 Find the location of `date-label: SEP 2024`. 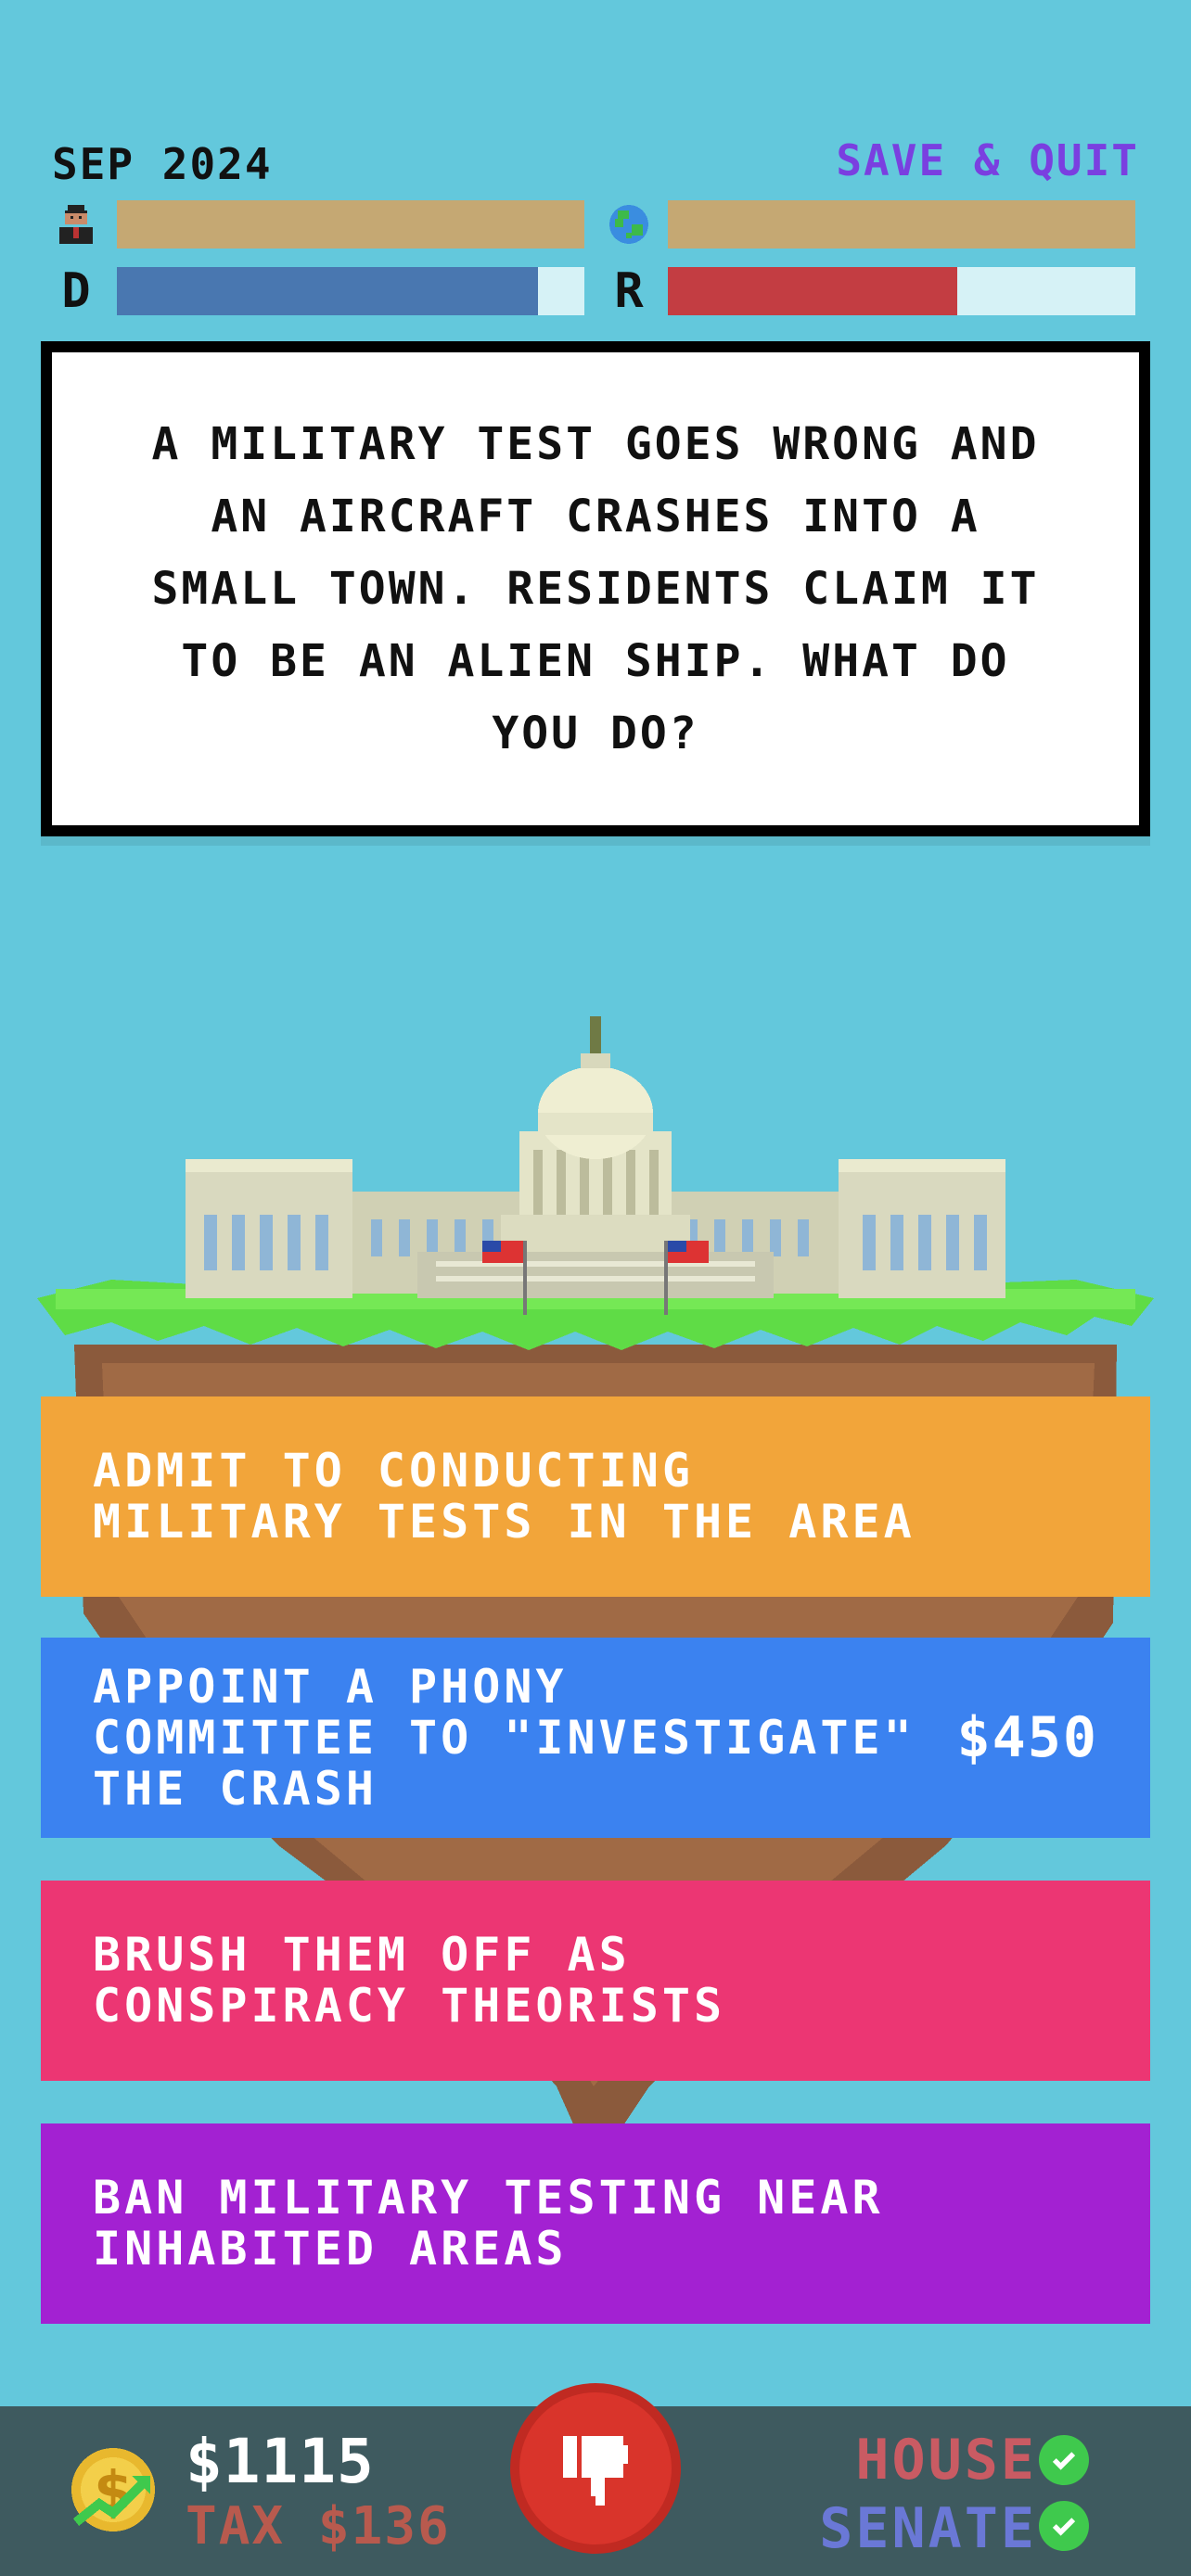

date-label: SEP 2024 is located at coordinates (162, 164).